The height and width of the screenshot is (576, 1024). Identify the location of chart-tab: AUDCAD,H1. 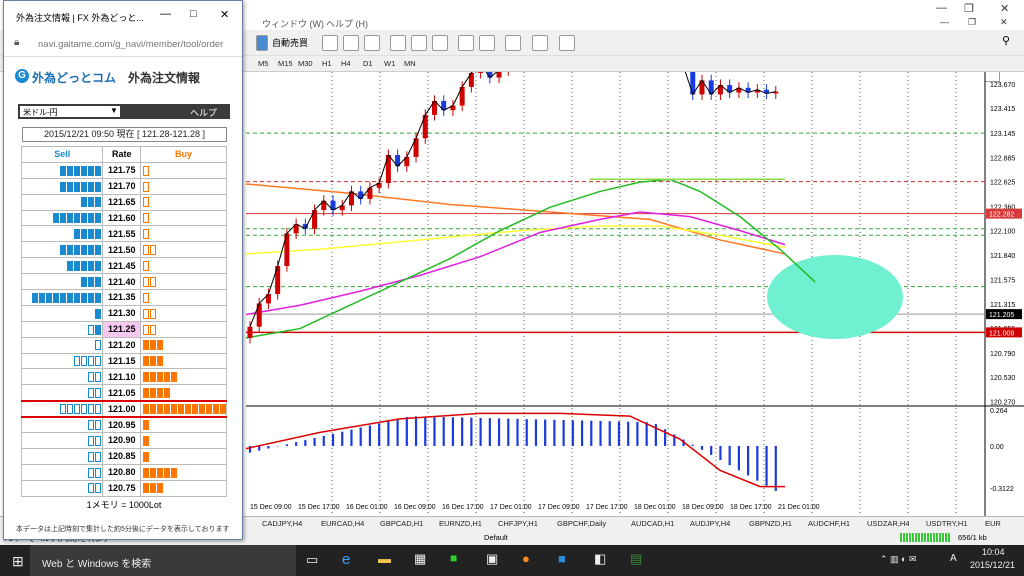
(652, 523).